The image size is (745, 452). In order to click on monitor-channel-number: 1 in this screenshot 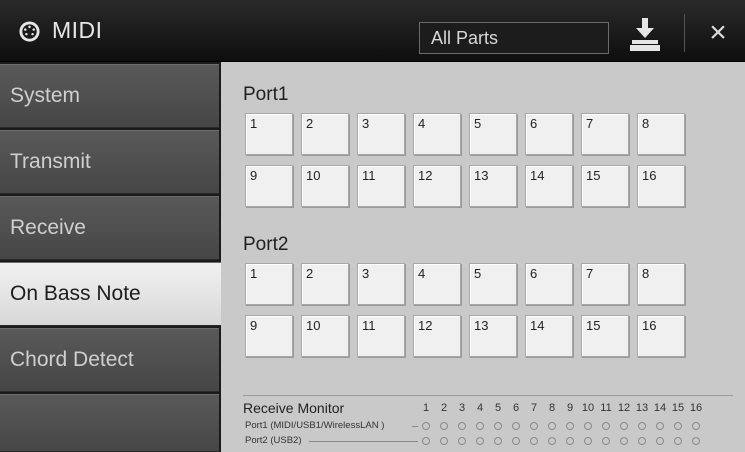, I will do `click(426, 408)`.